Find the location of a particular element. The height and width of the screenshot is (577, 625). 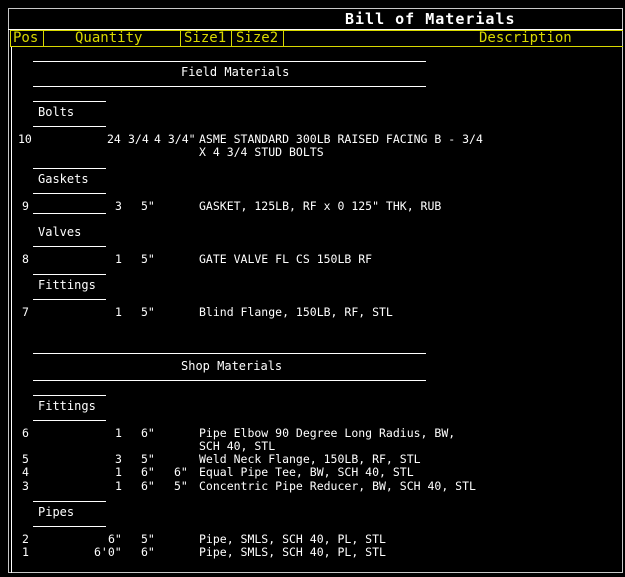

group-fittings-shop: Fittings is located at coordinates (67, 406).